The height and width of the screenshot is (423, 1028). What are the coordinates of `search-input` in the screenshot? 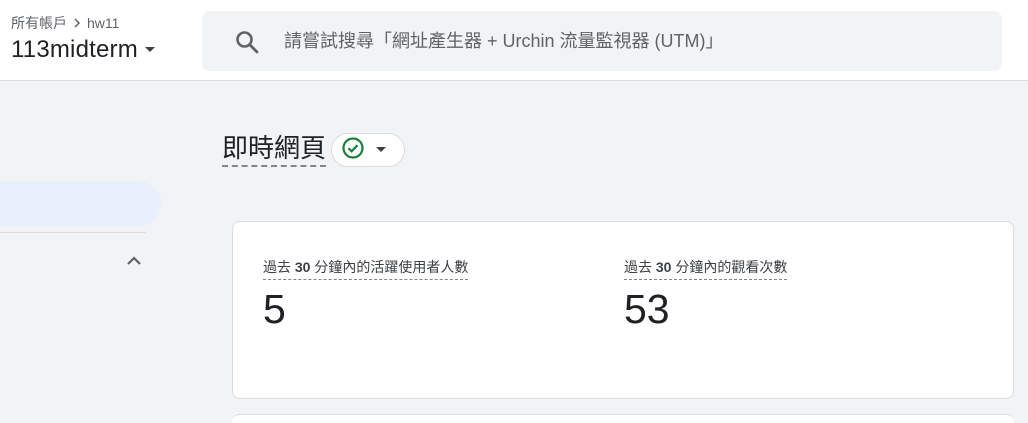 It's located at (629, 41).